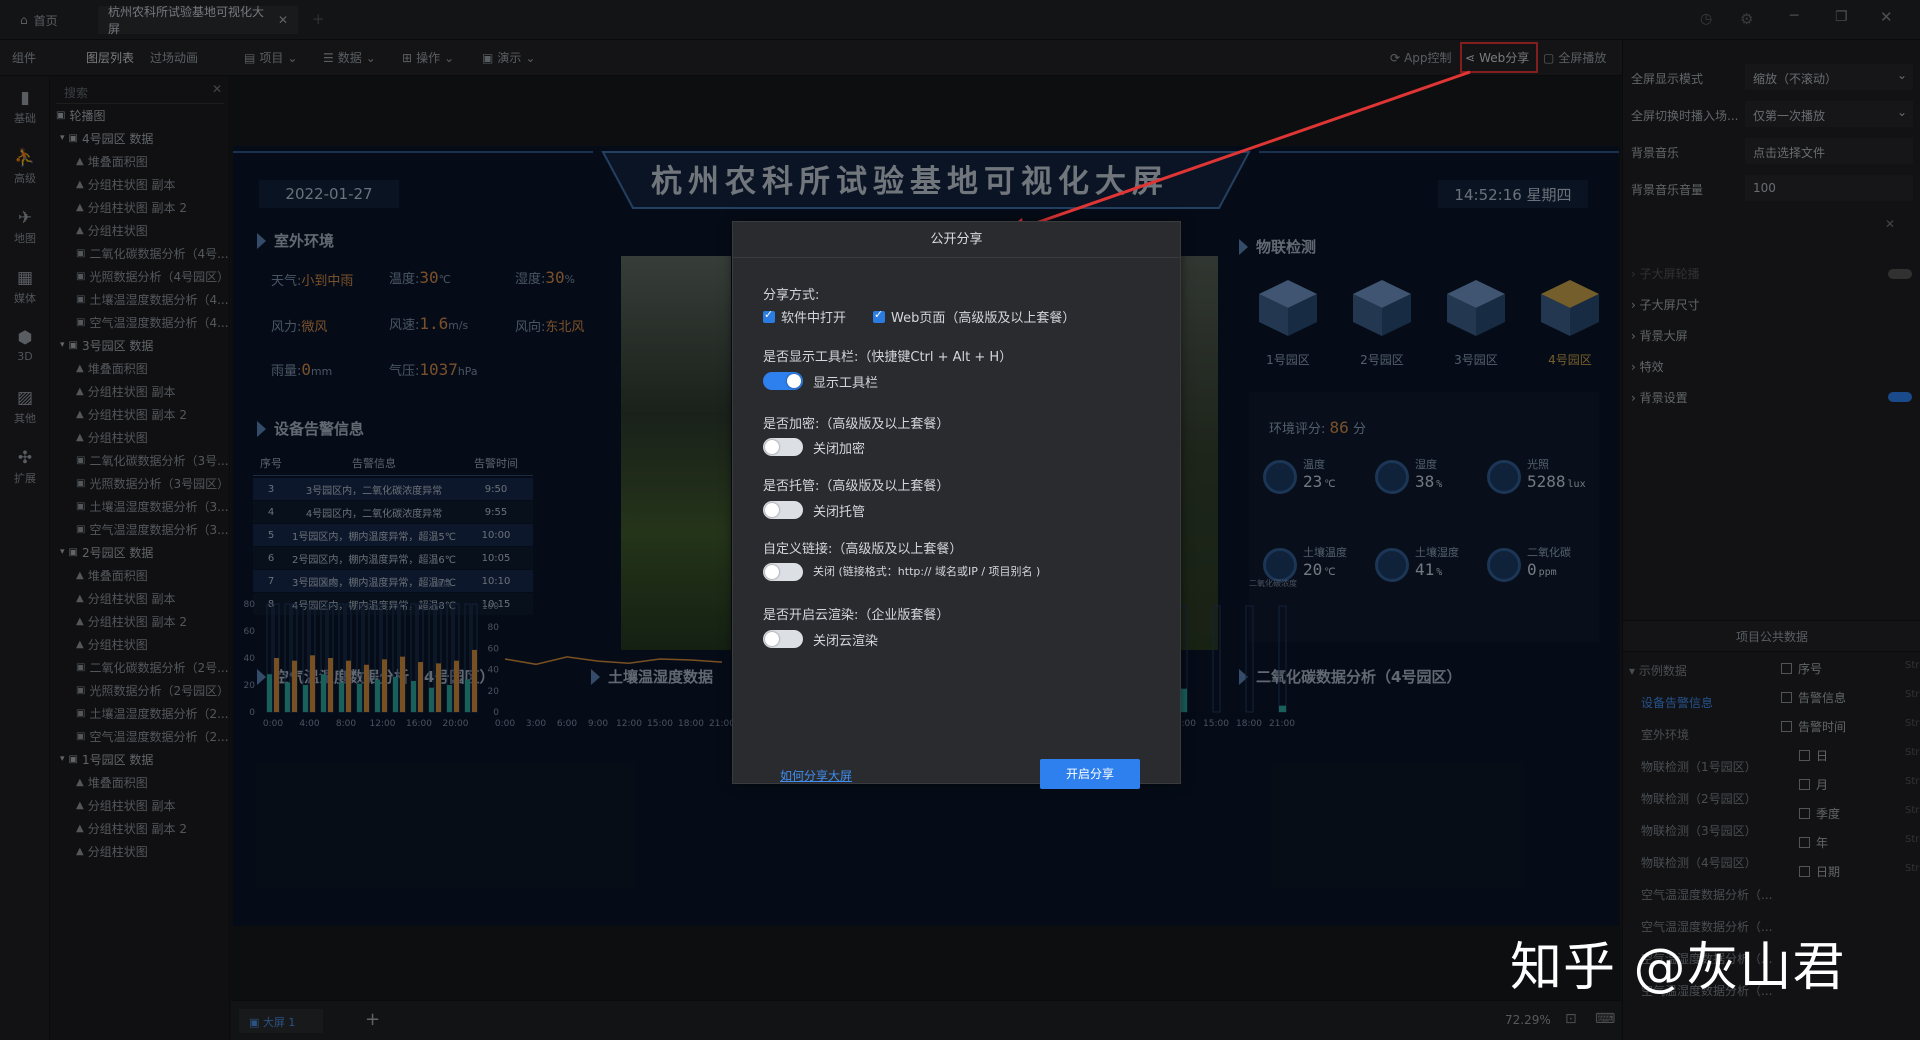 The height and width of the screenshot is (1040, 1920). I want to click on open-in-software-label: 软件中打开, so click(814, 318).